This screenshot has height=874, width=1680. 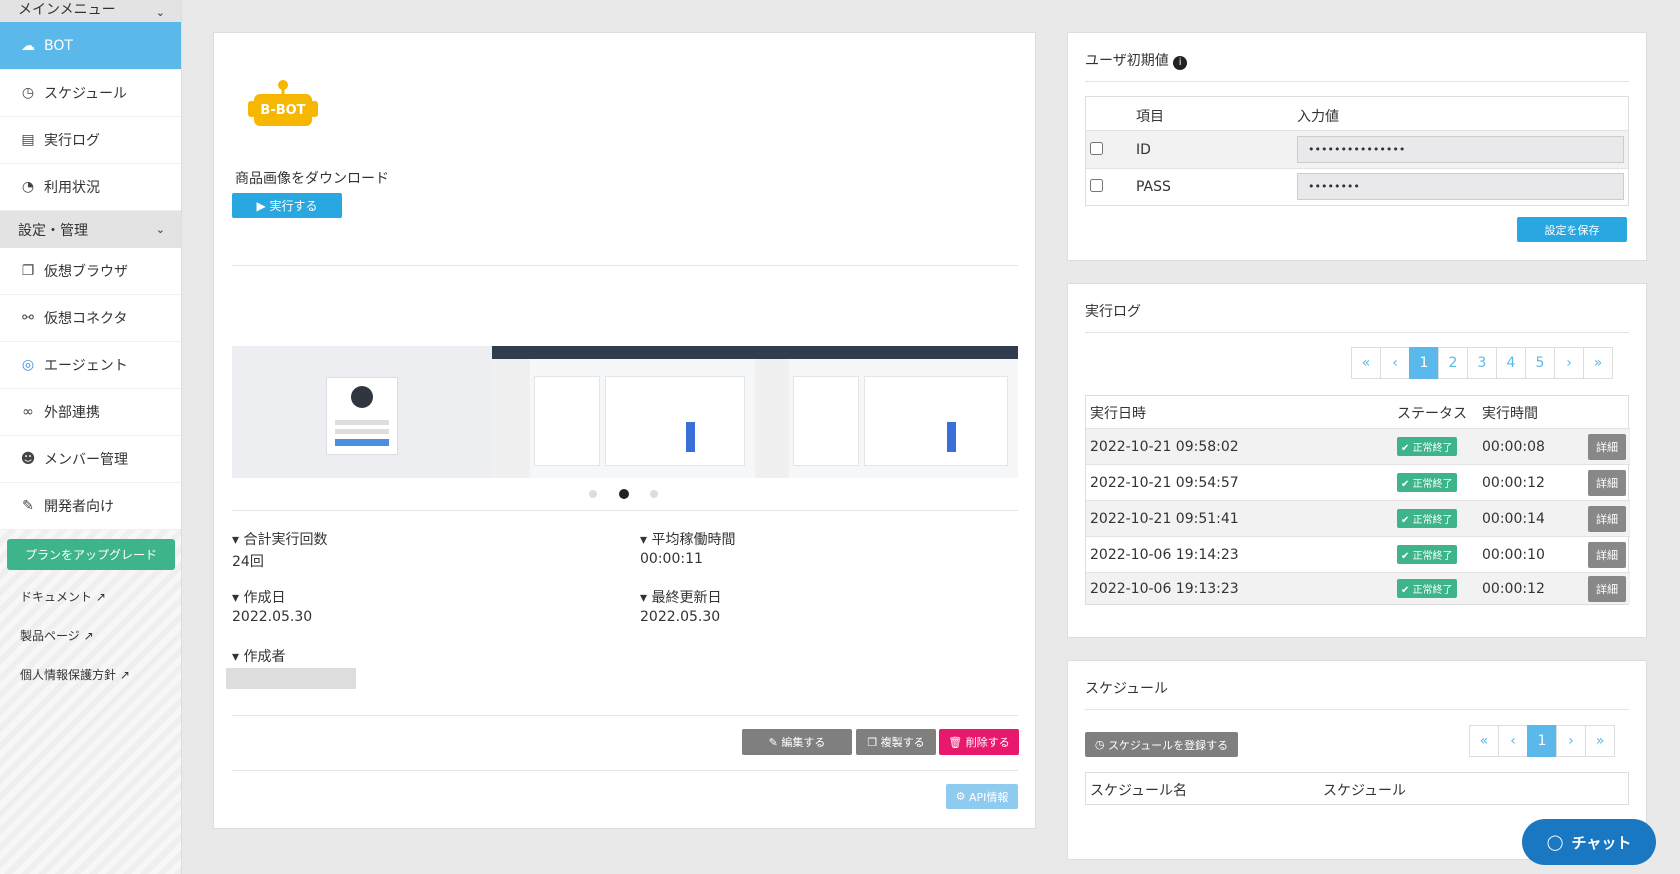 What do you see at coordinates (1427, 554) in the screenshot?
I see `status-badge: ✔ 正常終了` at bounding box center [1427, 554].